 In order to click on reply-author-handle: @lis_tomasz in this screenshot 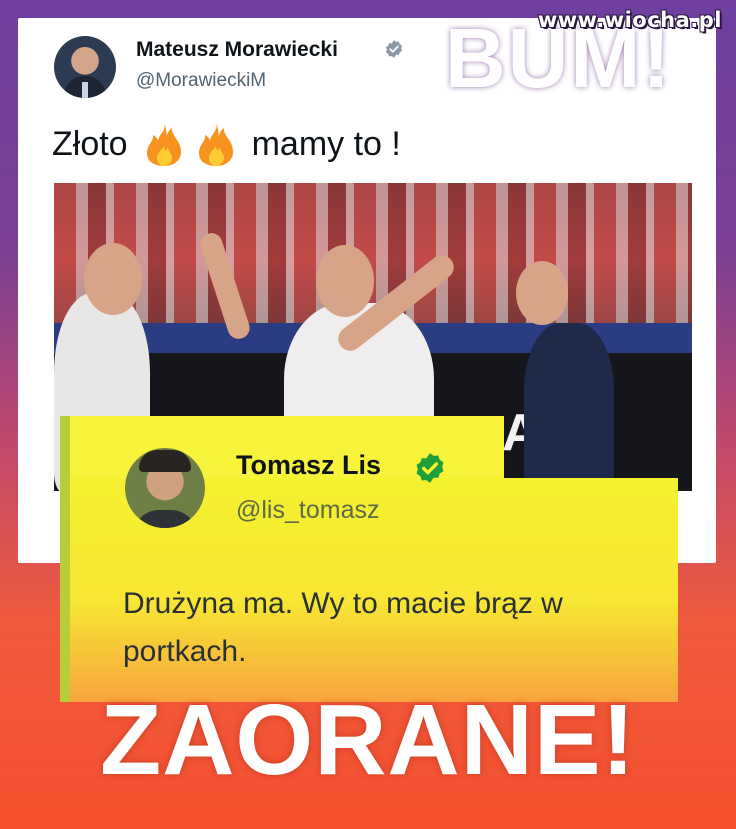, I will do `click(307, 510)`.